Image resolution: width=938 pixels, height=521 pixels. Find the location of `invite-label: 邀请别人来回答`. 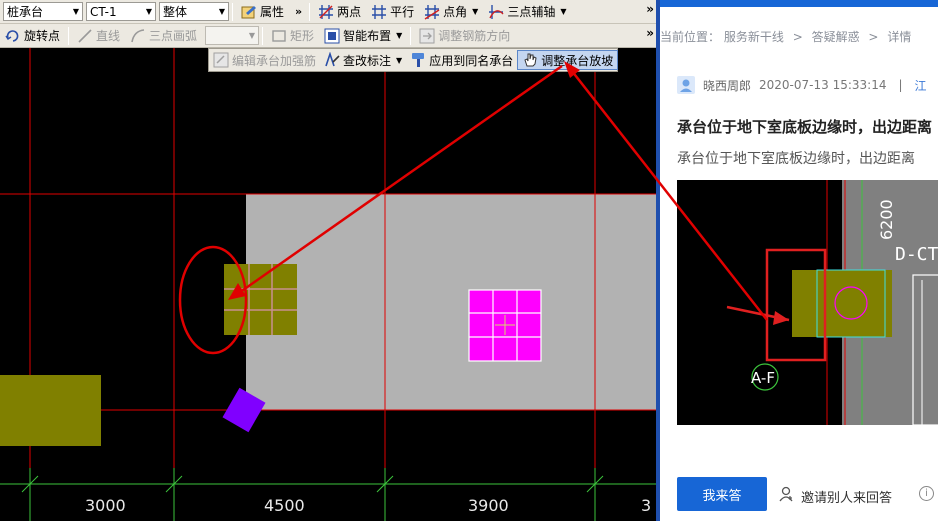

invite-label: 邀请别人来回答 is located at coordinates (847, 498).